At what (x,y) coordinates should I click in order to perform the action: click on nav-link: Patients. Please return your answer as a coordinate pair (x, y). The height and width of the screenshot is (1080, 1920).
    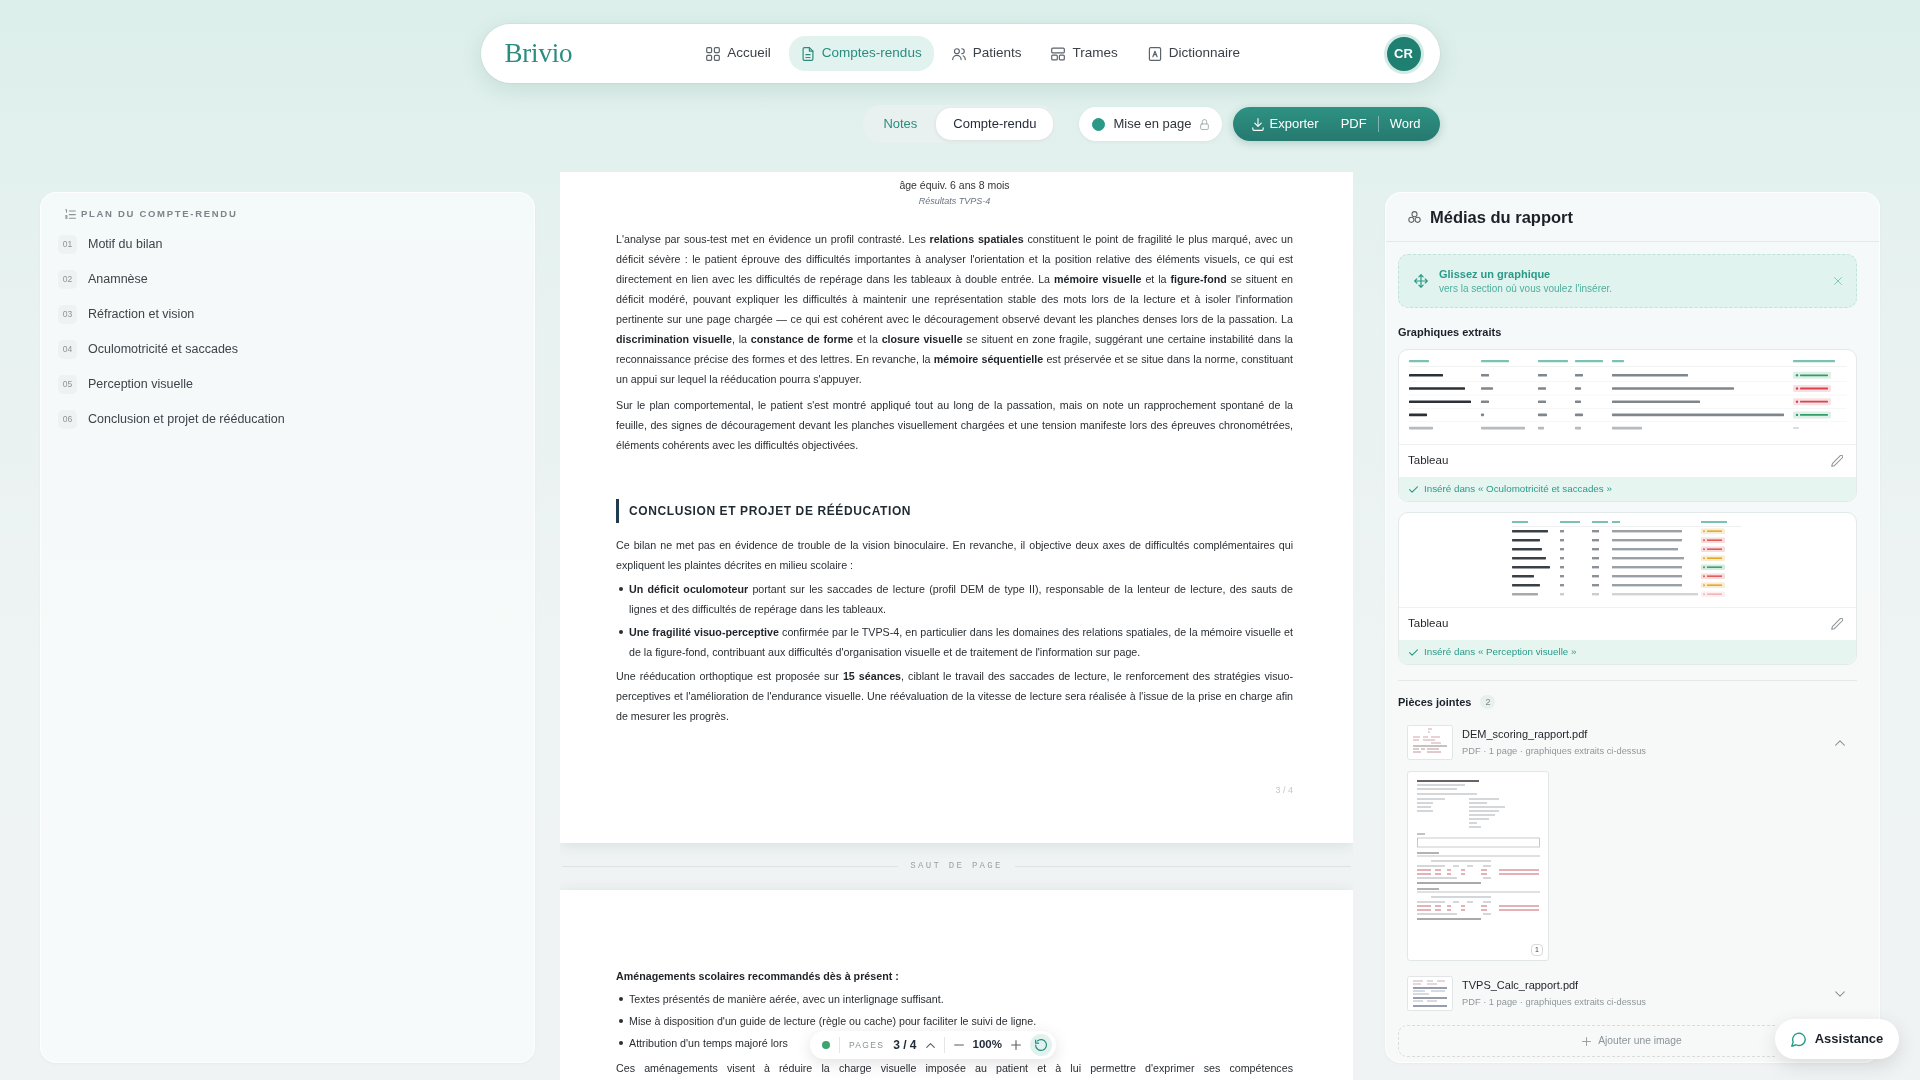
    Looking at the image, I should click on (986, 53).